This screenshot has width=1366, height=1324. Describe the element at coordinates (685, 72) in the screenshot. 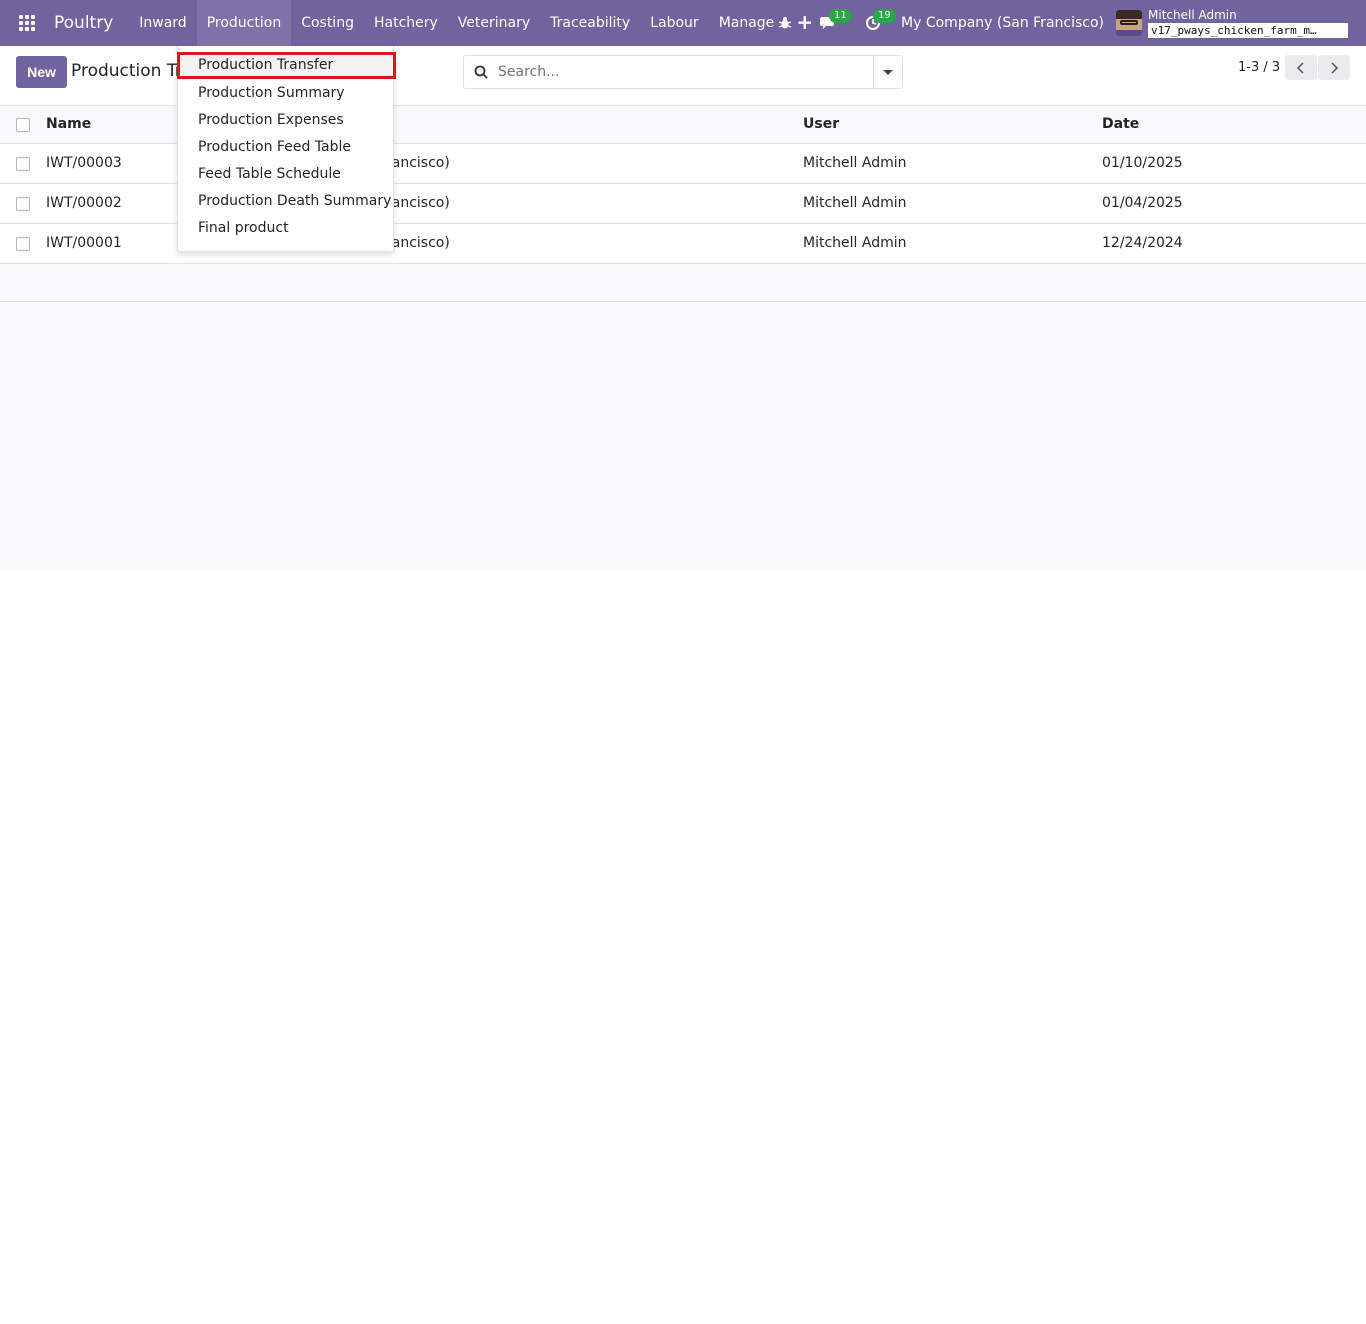

I see `search-input` at that location.